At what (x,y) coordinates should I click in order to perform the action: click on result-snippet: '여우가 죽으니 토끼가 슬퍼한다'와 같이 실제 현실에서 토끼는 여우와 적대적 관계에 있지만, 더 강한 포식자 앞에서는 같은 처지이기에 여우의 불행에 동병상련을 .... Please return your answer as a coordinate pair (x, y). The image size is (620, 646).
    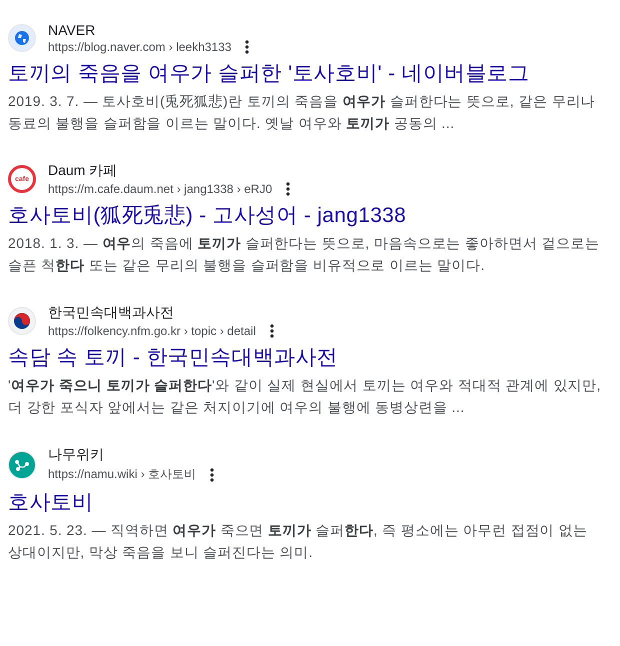
    Looking at the image, I should click on (305, 396).